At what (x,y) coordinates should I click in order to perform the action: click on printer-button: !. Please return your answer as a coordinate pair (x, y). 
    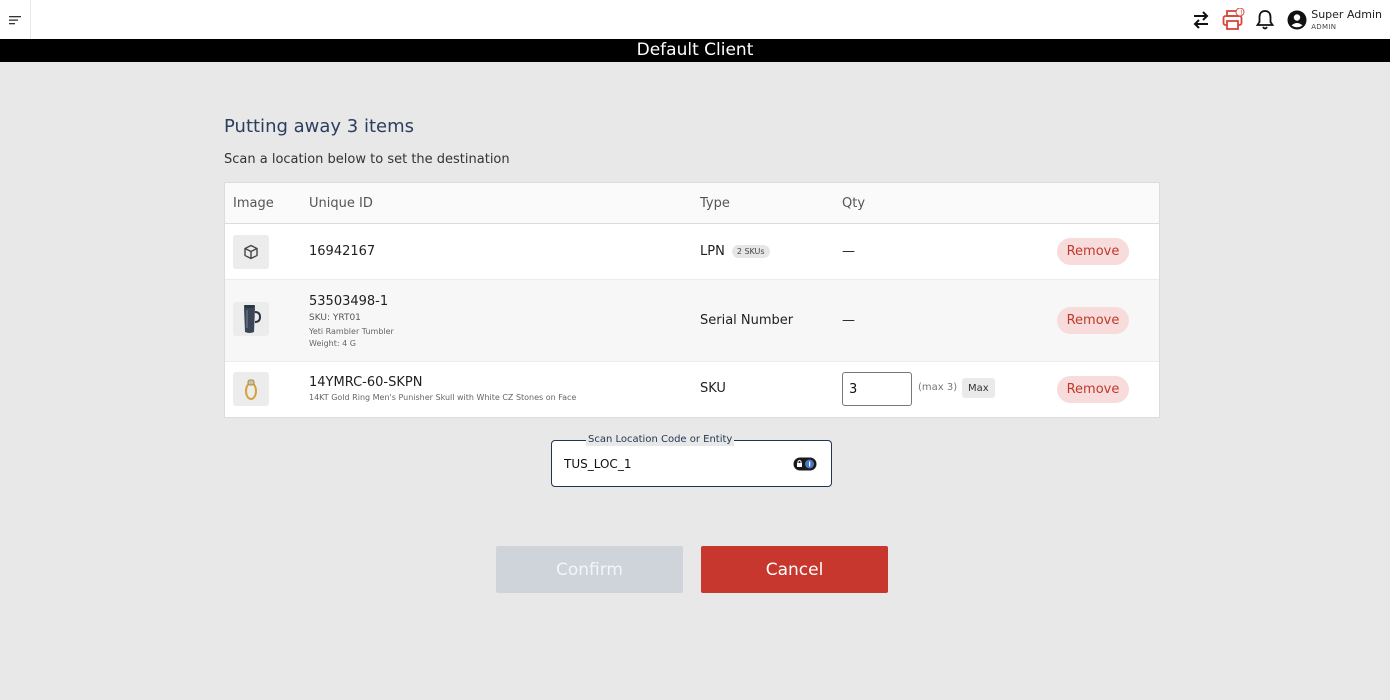
    Looking at the image, I should click on (1233, 19).